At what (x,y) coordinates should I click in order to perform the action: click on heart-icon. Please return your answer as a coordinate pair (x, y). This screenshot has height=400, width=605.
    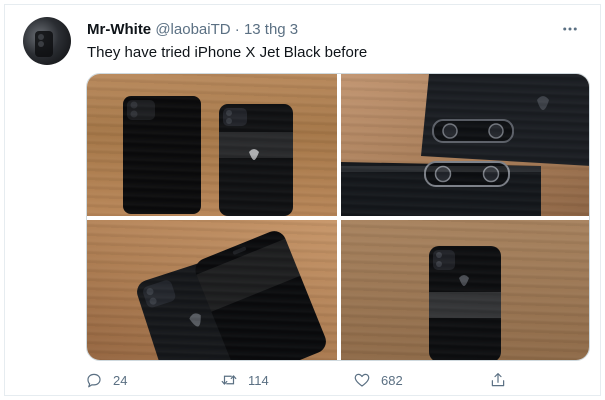
    Looking at the image, I should click on (362, 380).